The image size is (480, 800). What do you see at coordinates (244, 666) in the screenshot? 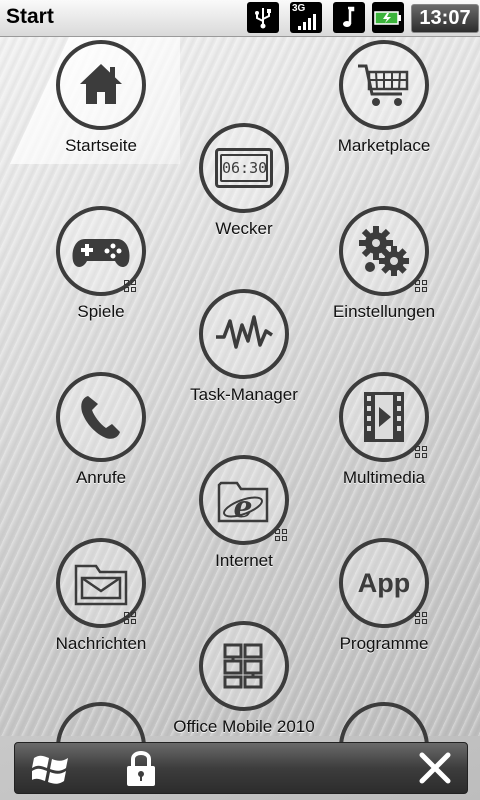
I see `office-icon` at bounding box center [244, 666].